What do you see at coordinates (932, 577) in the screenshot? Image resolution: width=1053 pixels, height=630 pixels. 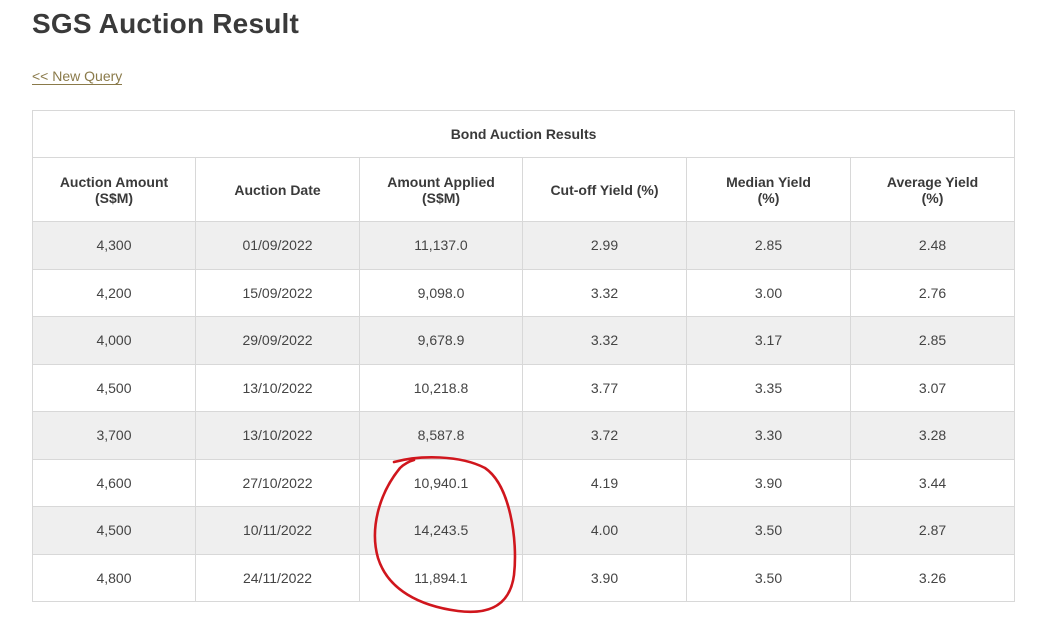 I see `cell-average-yield: 3.26` at bounding box center [932, 577].